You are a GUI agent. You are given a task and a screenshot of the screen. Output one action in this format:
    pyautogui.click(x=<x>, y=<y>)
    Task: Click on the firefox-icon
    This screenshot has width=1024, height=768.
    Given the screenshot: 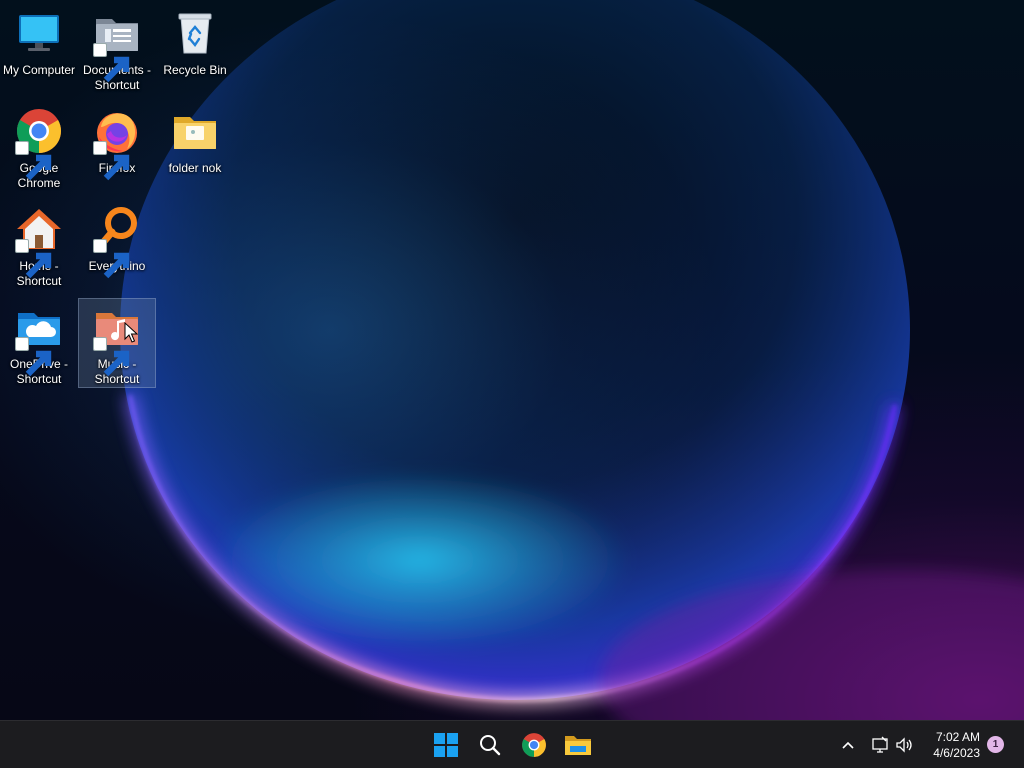 What is the action you would take?
    pyautogui.click(x=117, y=144)
    